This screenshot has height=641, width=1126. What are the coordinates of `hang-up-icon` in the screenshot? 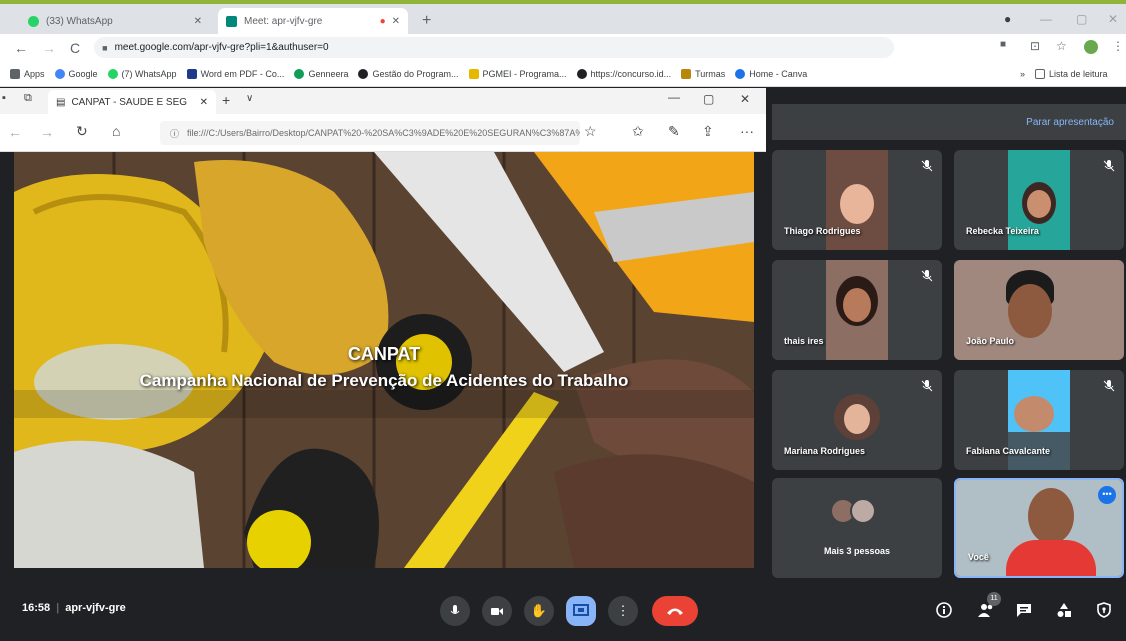 It's located at (675, 611).